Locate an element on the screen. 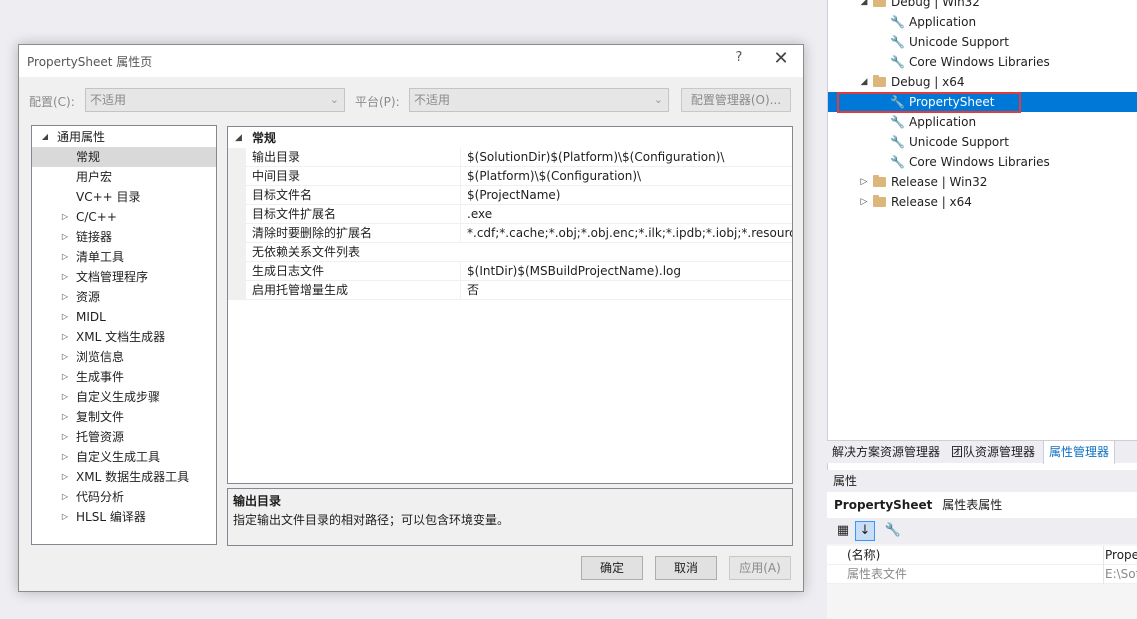 Image resolution: width=1137 pixels, height=619 pixels. properties-object-name: PropertySheet is located at coordinates (883, 505).